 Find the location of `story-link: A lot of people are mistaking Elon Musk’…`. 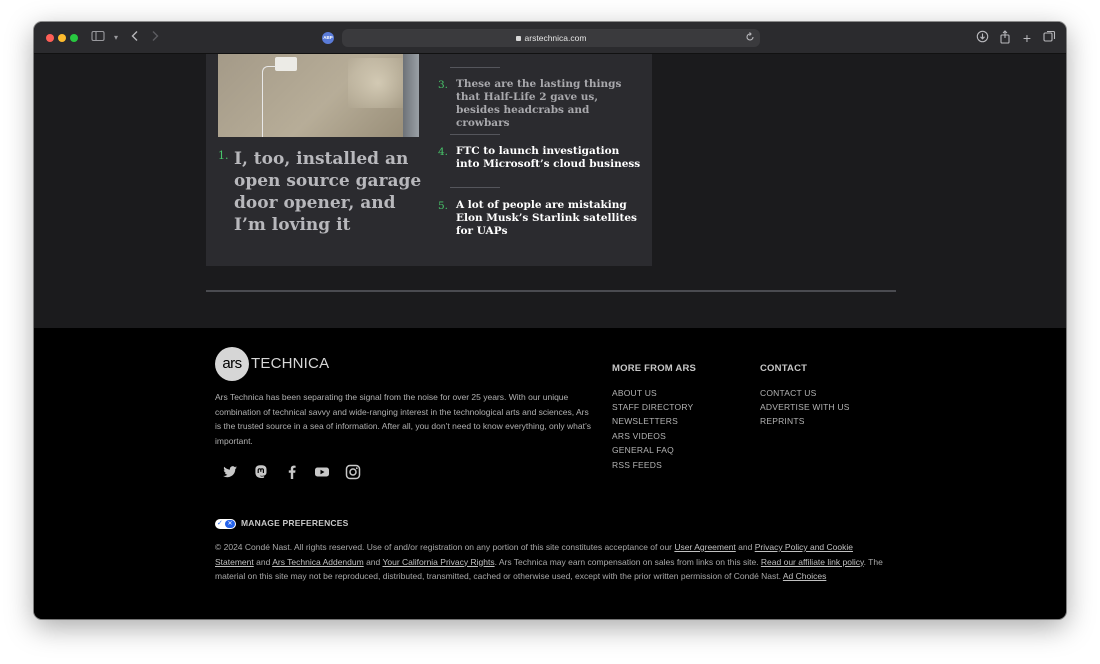

story-link: A lot of people are mistaking Elon Musk’… is located at coordinates (550, 218).